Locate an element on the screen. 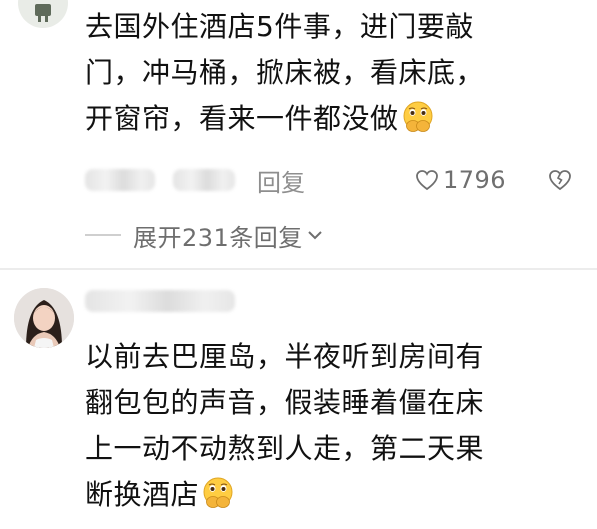  like-count: 1796 is located at coordinates (475, 180).